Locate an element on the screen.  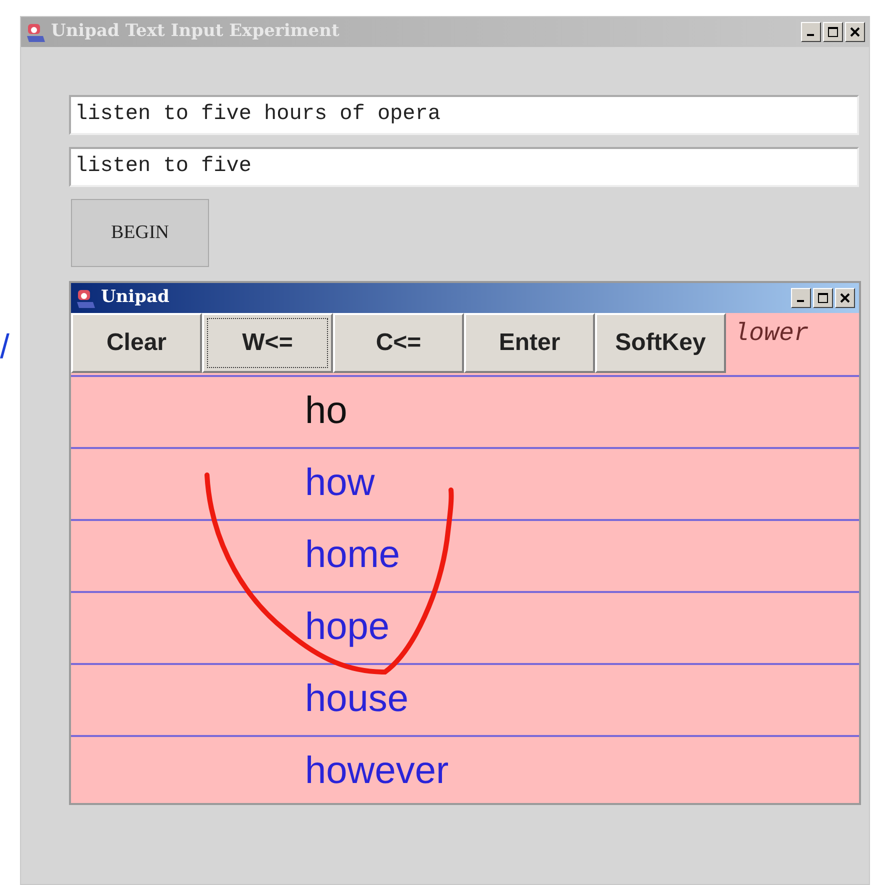
word-candidate: house is located at coordinates (357, 700).